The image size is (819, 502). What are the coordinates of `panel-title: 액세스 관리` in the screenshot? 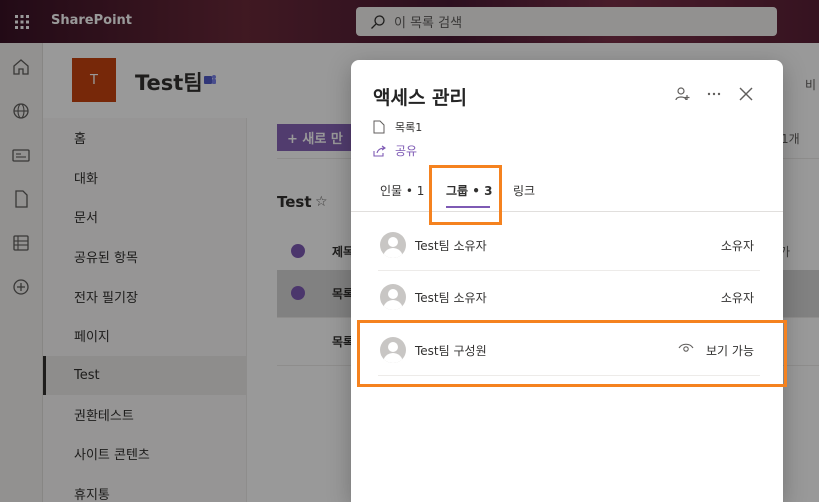 It's located at (420, 98).